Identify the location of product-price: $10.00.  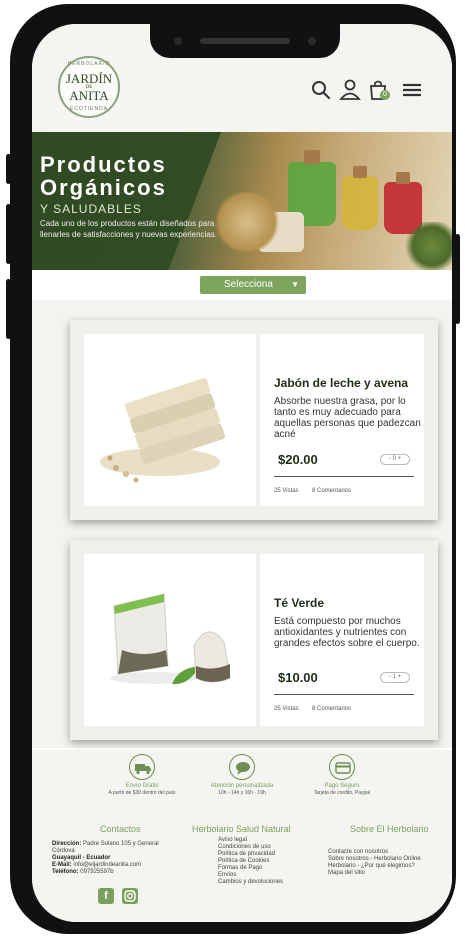
(298, 677).